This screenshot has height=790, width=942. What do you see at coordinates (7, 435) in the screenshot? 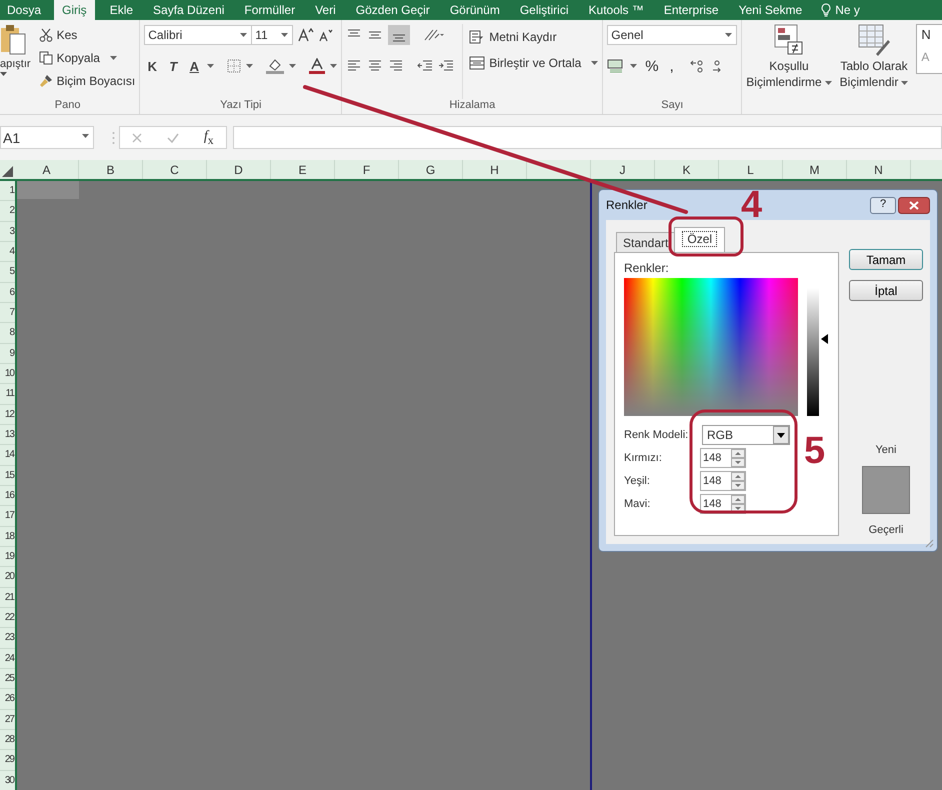
I see `row-header: 13` at bounding box center [7, 435].